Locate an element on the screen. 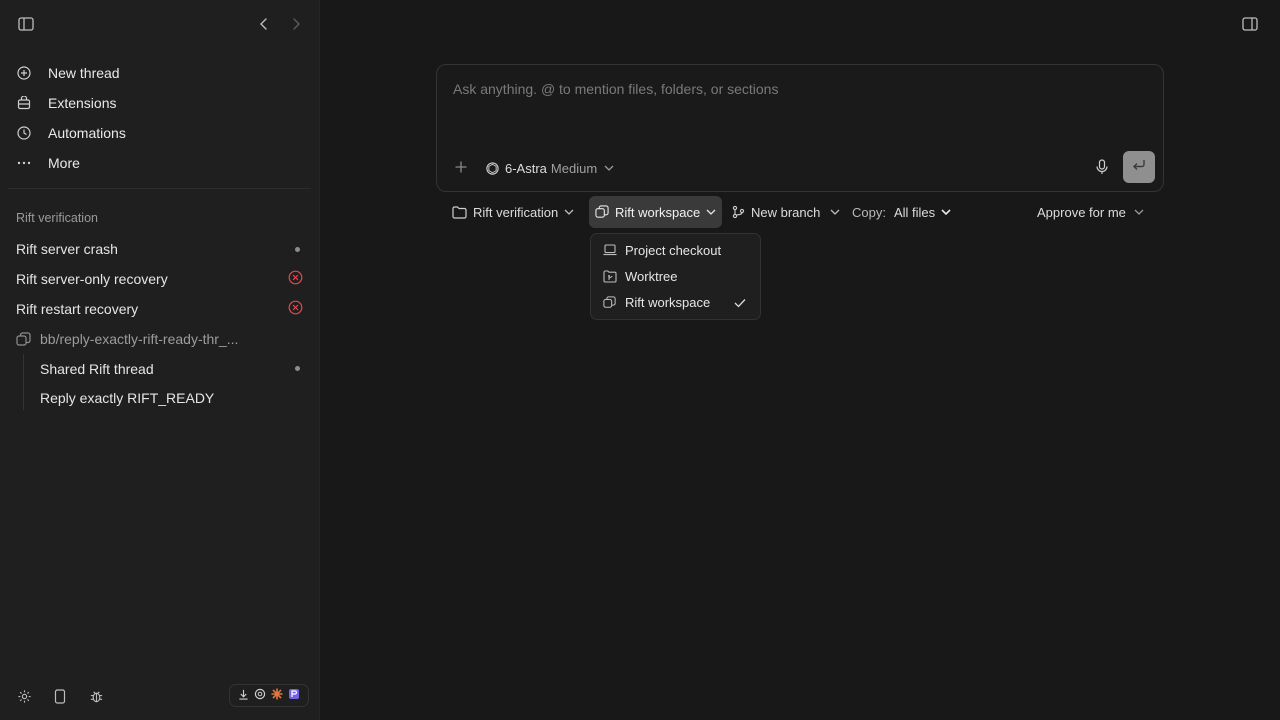 The height and width of the screenshot is (720, 1280). nav-more: More is located at coordinates (159, 163).